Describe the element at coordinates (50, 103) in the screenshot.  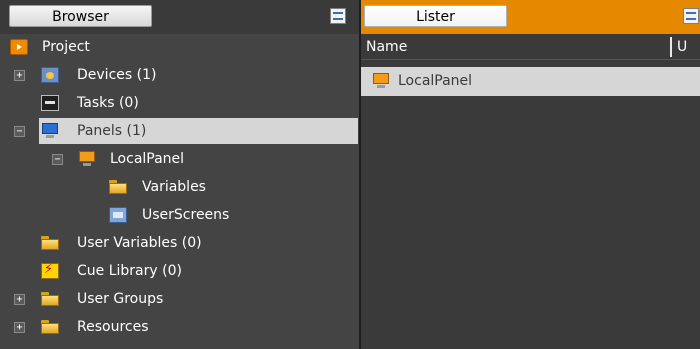
I see `tasks-icon` at that location.